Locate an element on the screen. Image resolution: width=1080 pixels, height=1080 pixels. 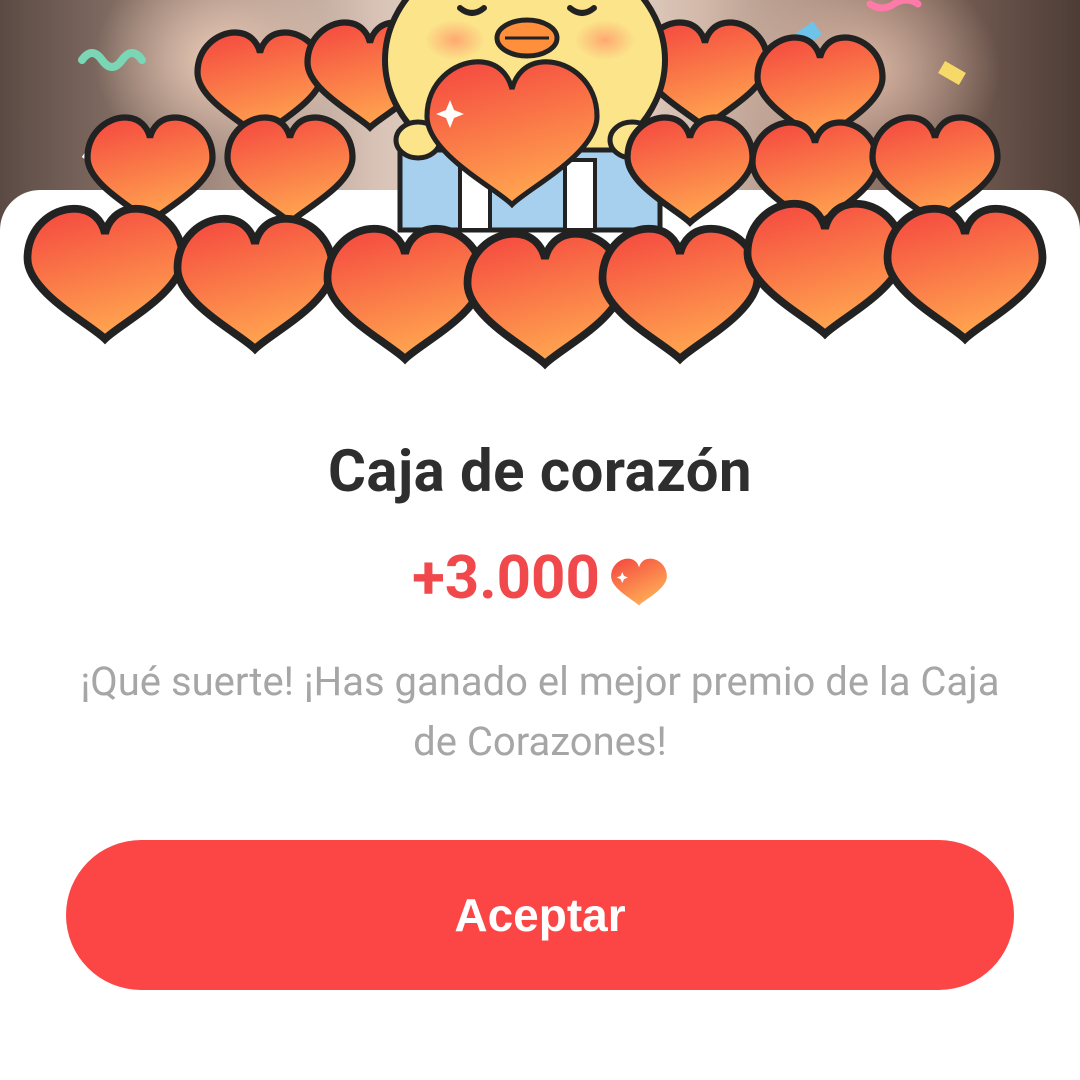
heart-icon is located at coordinates (639, 578).